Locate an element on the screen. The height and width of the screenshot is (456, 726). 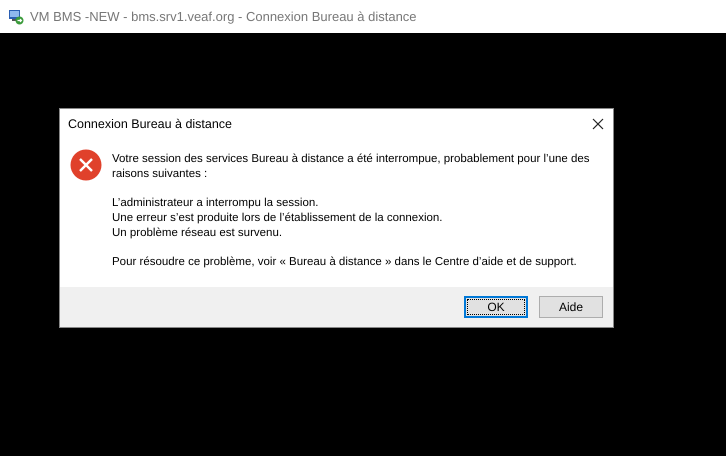
help-message: Pour résoudre ce problème, voir « Bureau à distance » dans le Centre d’aide et de support. is located at coordinates (345, 262).